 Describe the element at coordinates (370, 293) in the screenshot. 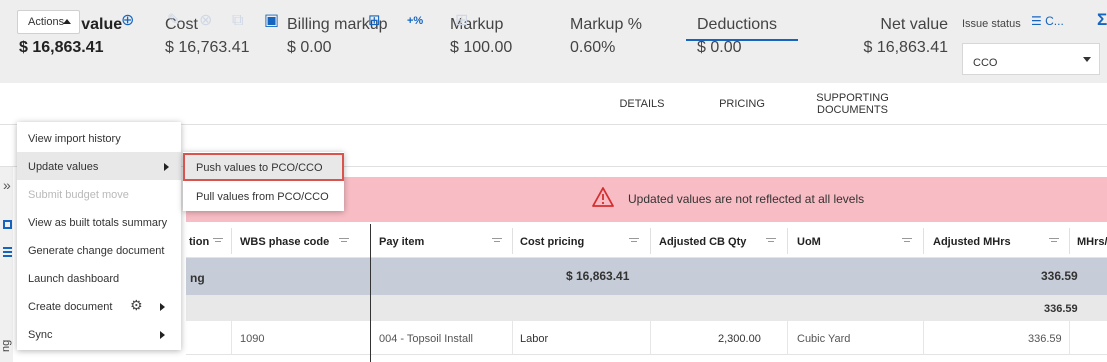

I see `frozen-column-divider` at that location.